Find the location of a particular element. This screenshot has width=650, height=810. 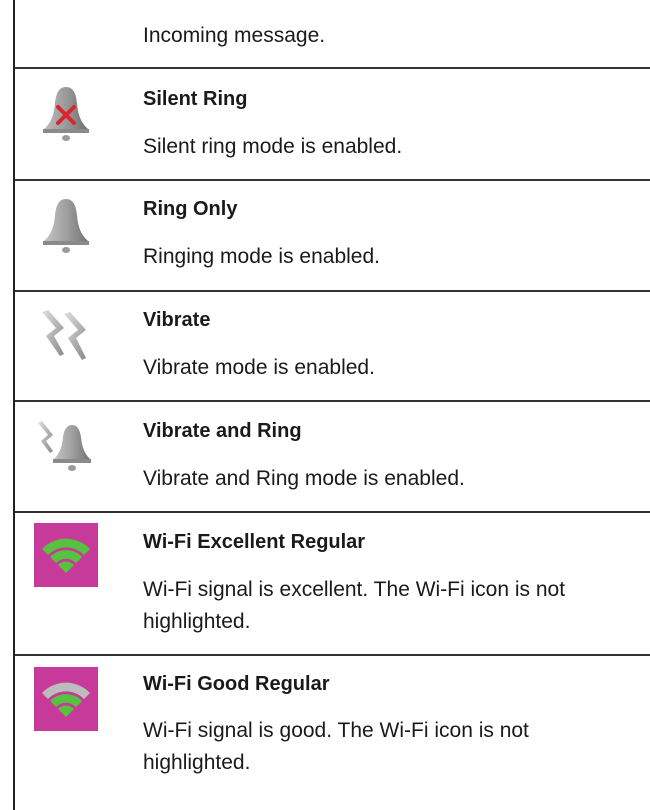

row-description: Incoming message. is located at coordinates (234, 35).